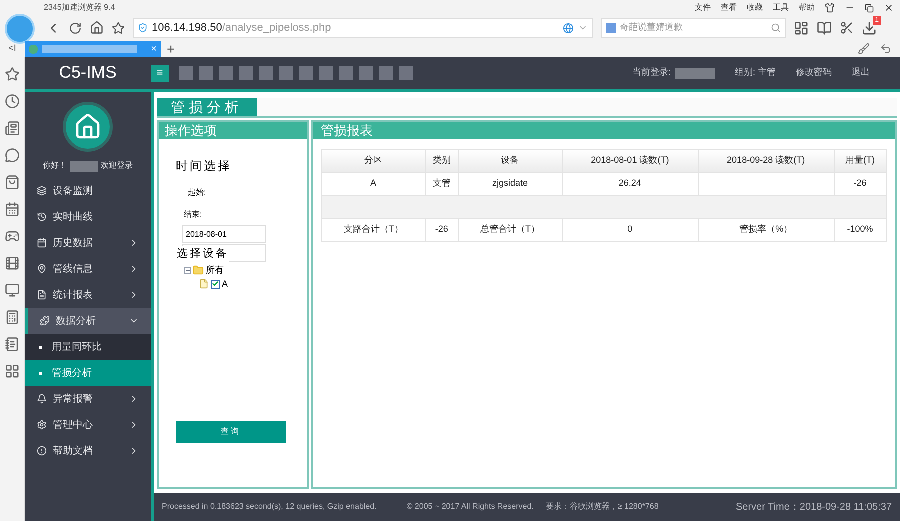 This screenshot has height=521, width=900. I want to click on address-bar: 106.14.198.50/analyse_pipeloss.php, so click(363, 28).